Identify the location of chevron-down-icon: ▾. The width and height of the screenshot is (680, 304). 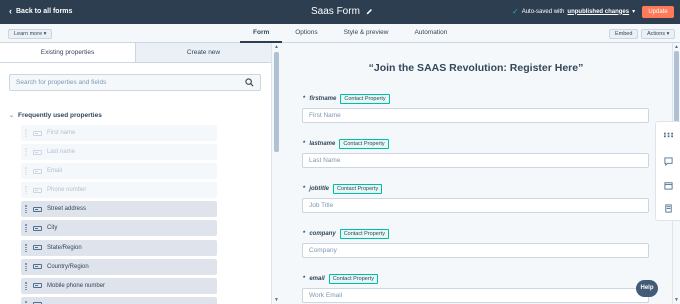
(633, 11).